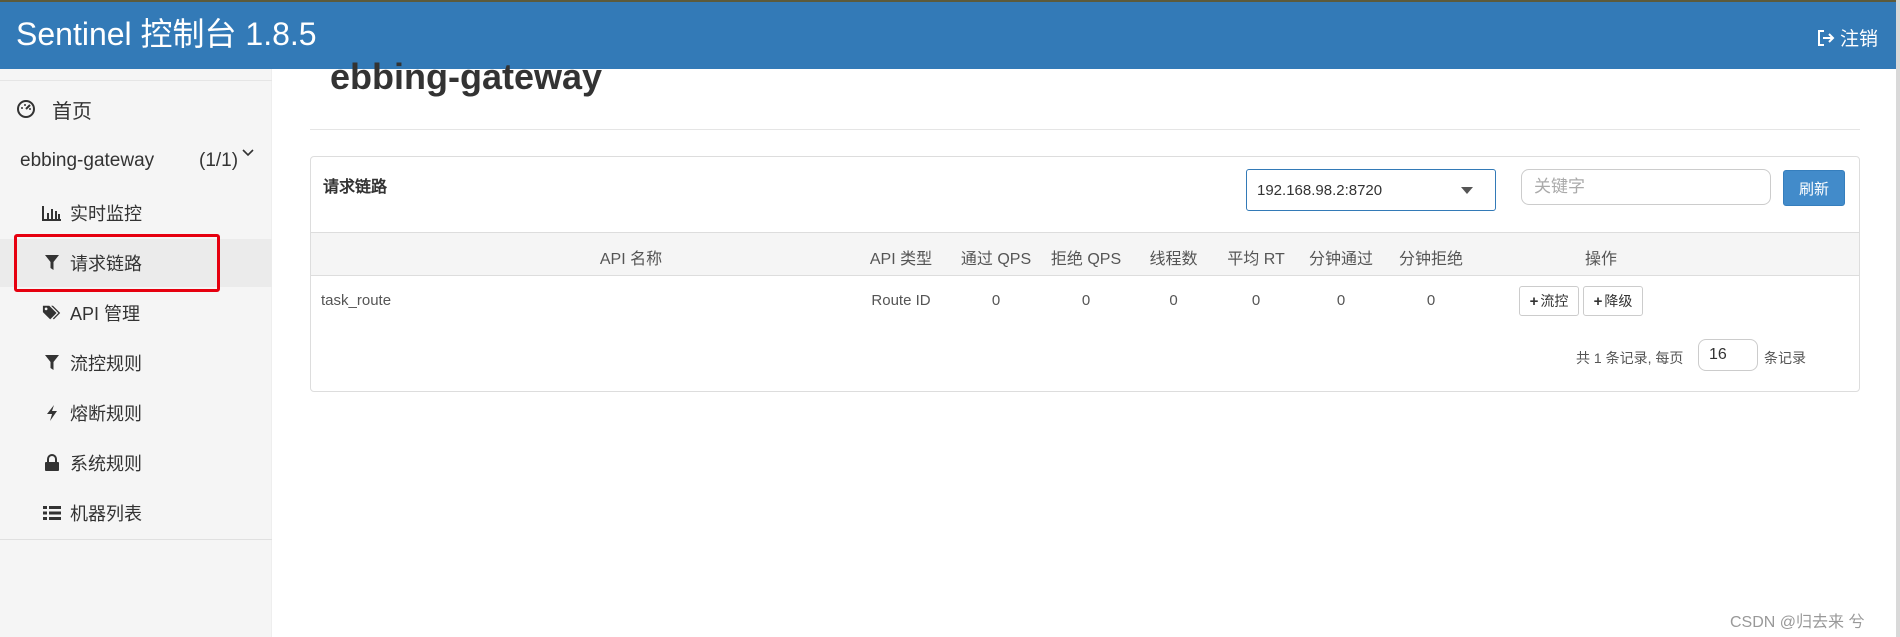 The height and width of the screenshot is (637, 1900). What do you see at coordinates (117, 263) in the screenshot?
I see `highlight-annotation-box` at bounding box center [117, 263].